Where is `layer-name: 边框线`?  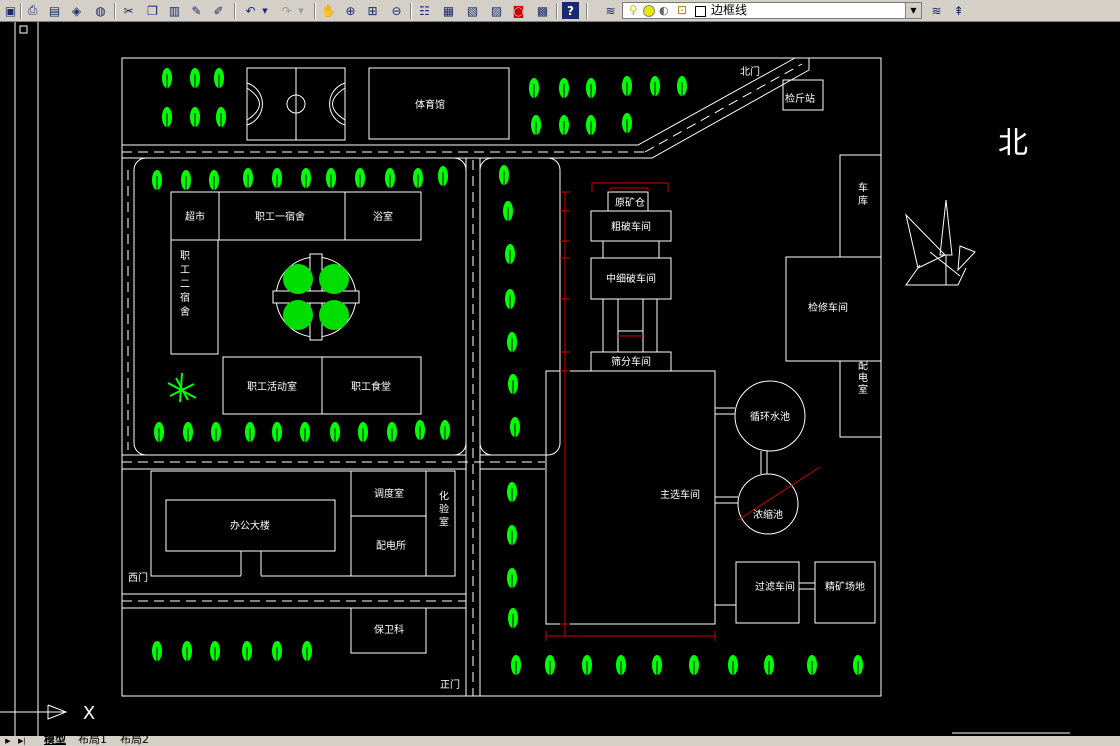 layer-name: 边框线 is located at coordinates (729, 10).